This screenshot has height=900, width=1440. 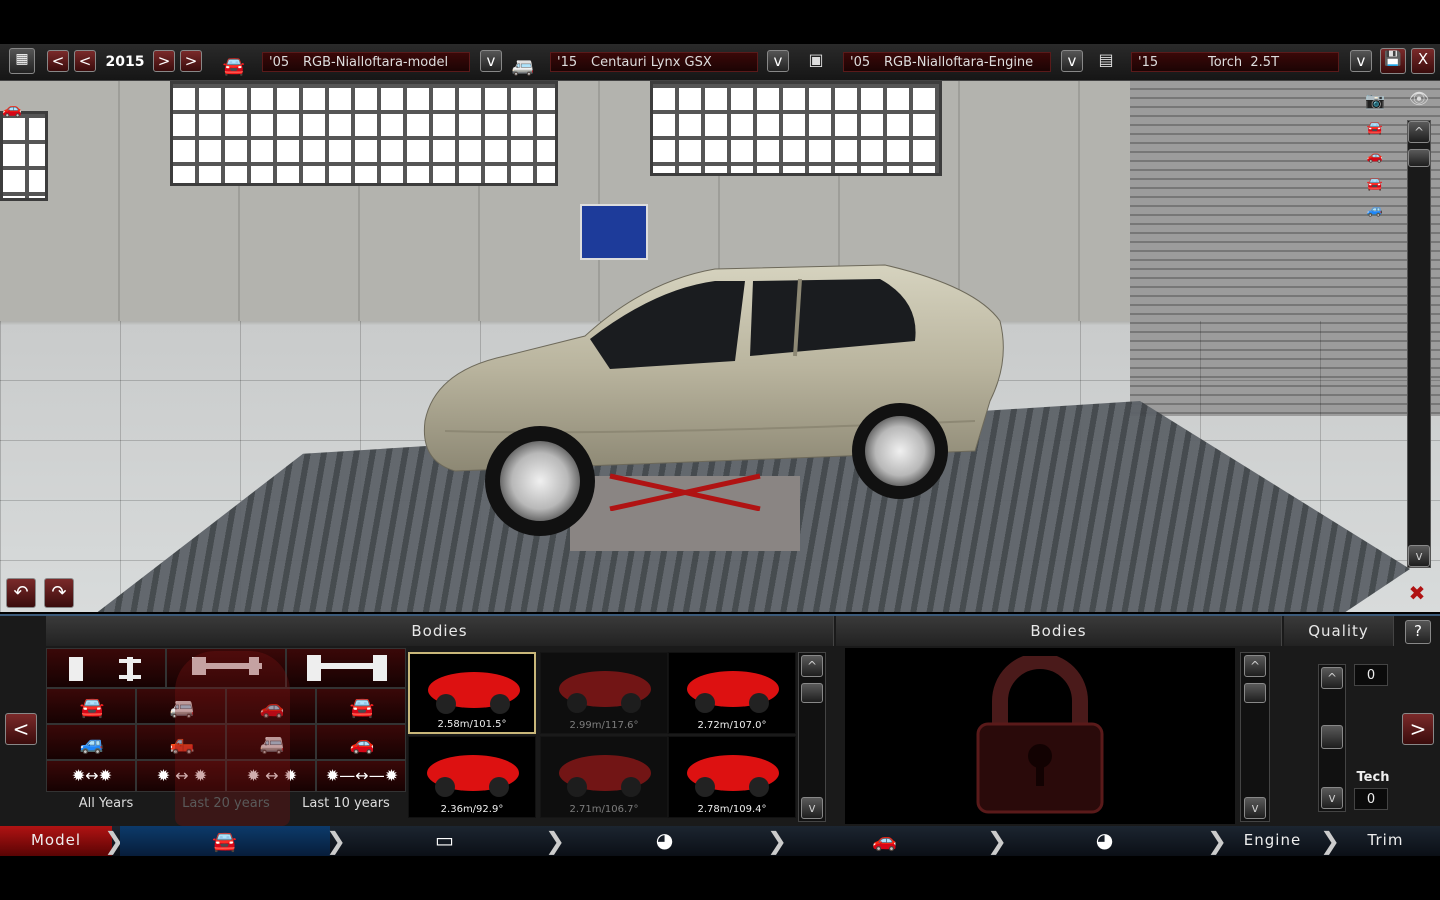 What do you see at coordinates (1332, 798) in the screenshot?
I see `quality-decrease-button: v` at bounding box center [1332, 798].